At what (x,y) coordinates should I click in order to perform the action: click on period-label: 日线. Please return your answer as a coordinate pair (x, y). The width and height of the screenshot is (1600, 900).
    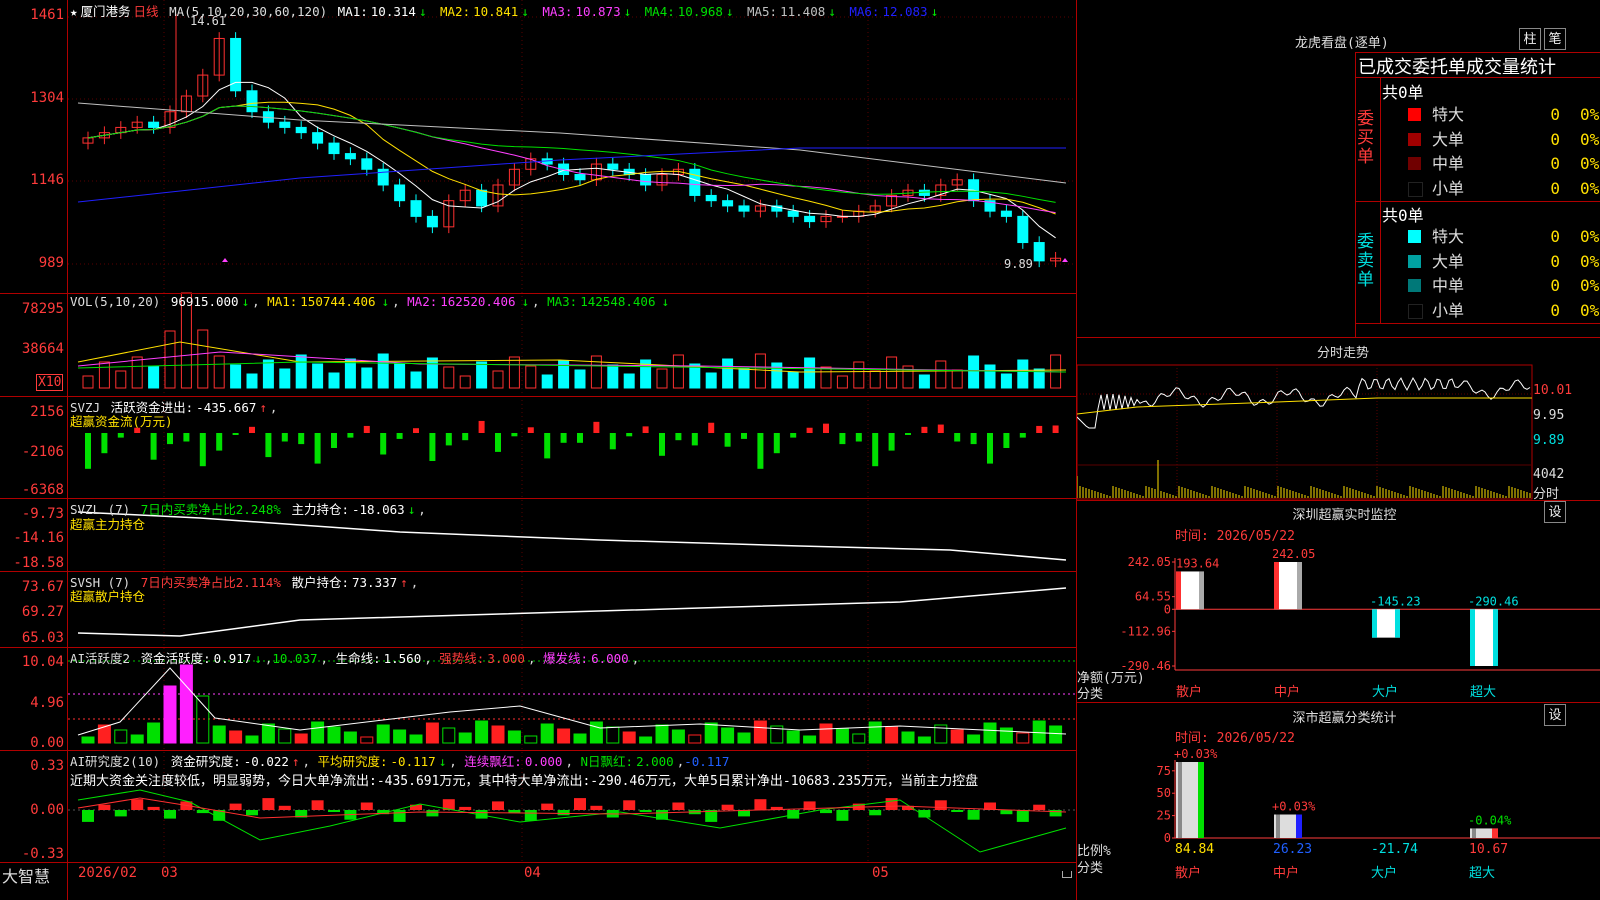
    Looking at the image, I should click on (146, 11).